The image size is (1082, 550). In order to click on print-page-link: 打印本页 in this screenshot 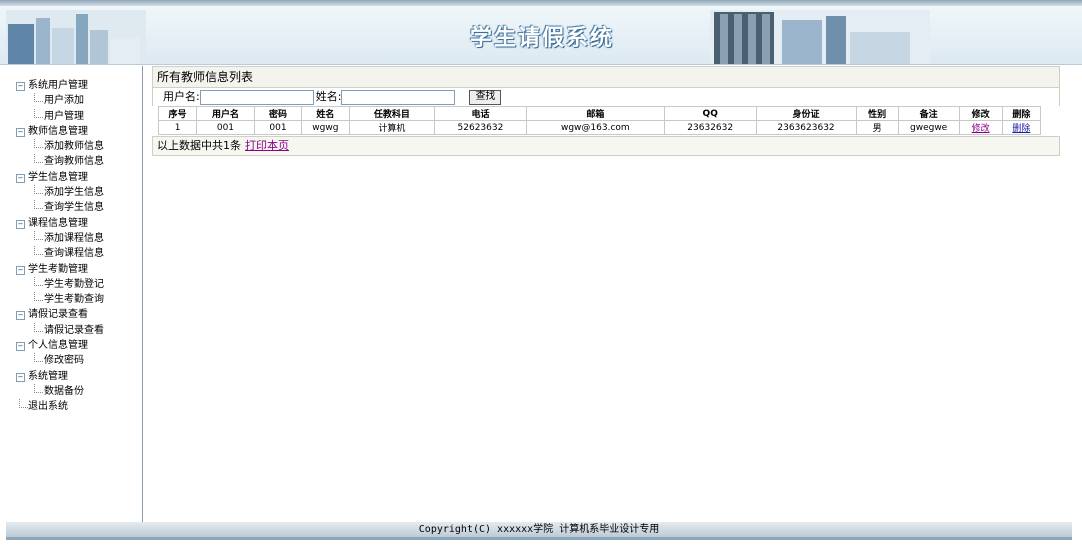, I will do `click(267, 145)`.